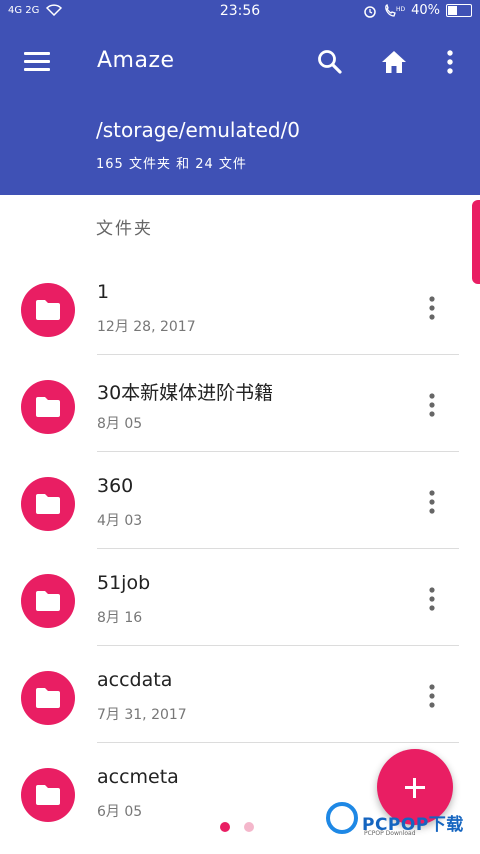 The width and height of the screenshot is (480, 854). What do you see at coordinates (459, 10) in the screenshot?
I see `battery-icon` at bounding box center [459, 10].